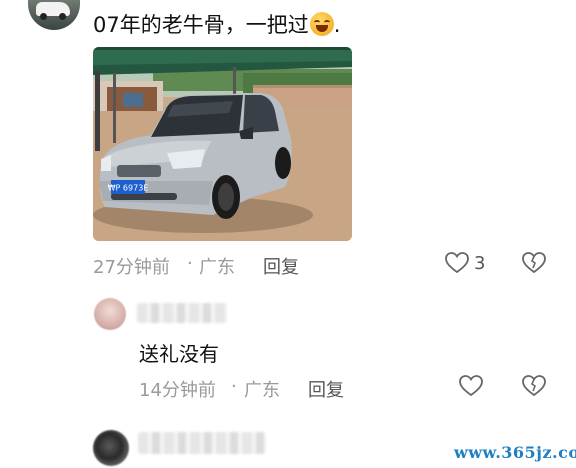  I want to click on comment-time: 14分钟前, so click(177, 390).